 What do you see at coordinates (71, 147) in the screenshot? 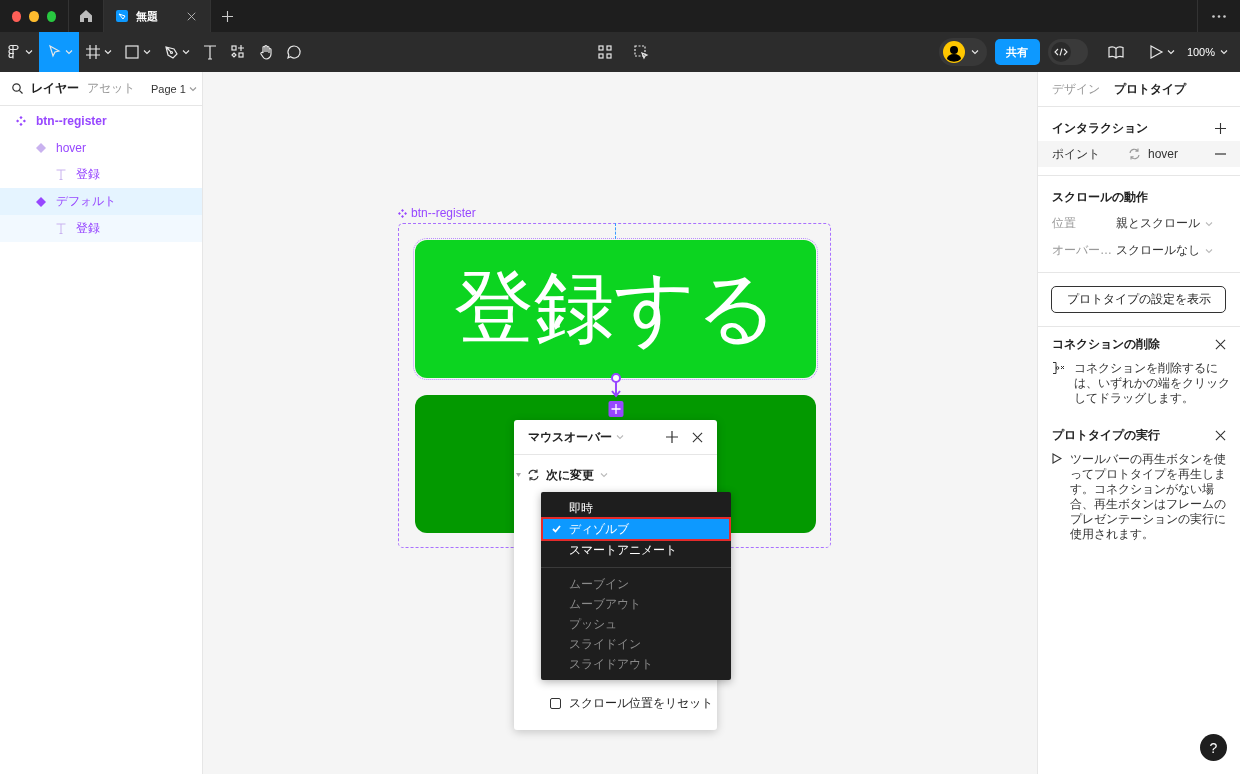
I see `layer-name: hover` at bounding box center [71, 147].